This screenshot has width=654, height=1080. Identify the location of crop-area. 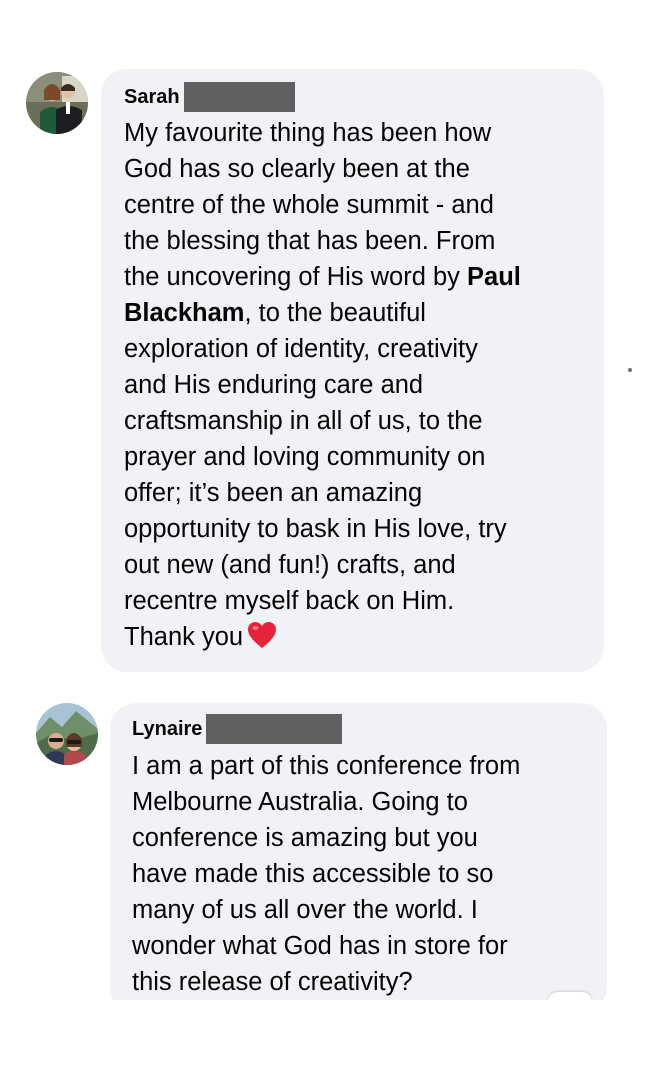
(327, 1040).